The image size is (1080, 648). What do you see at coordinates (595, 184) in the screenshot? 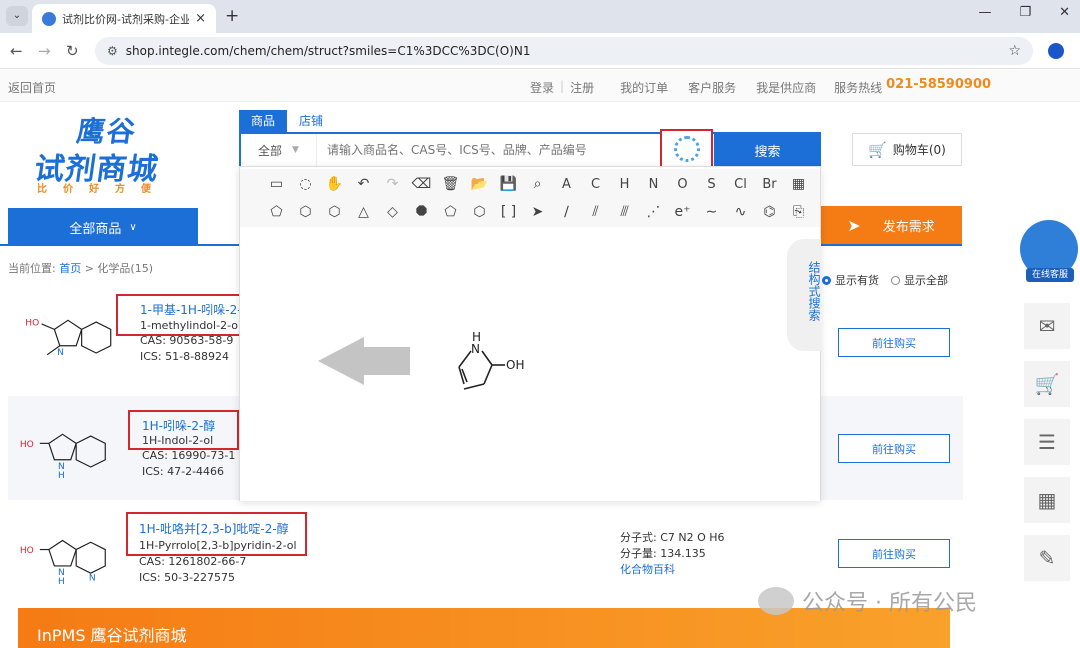
I see `atom-c-button: C` at bounding box center [595, 184].